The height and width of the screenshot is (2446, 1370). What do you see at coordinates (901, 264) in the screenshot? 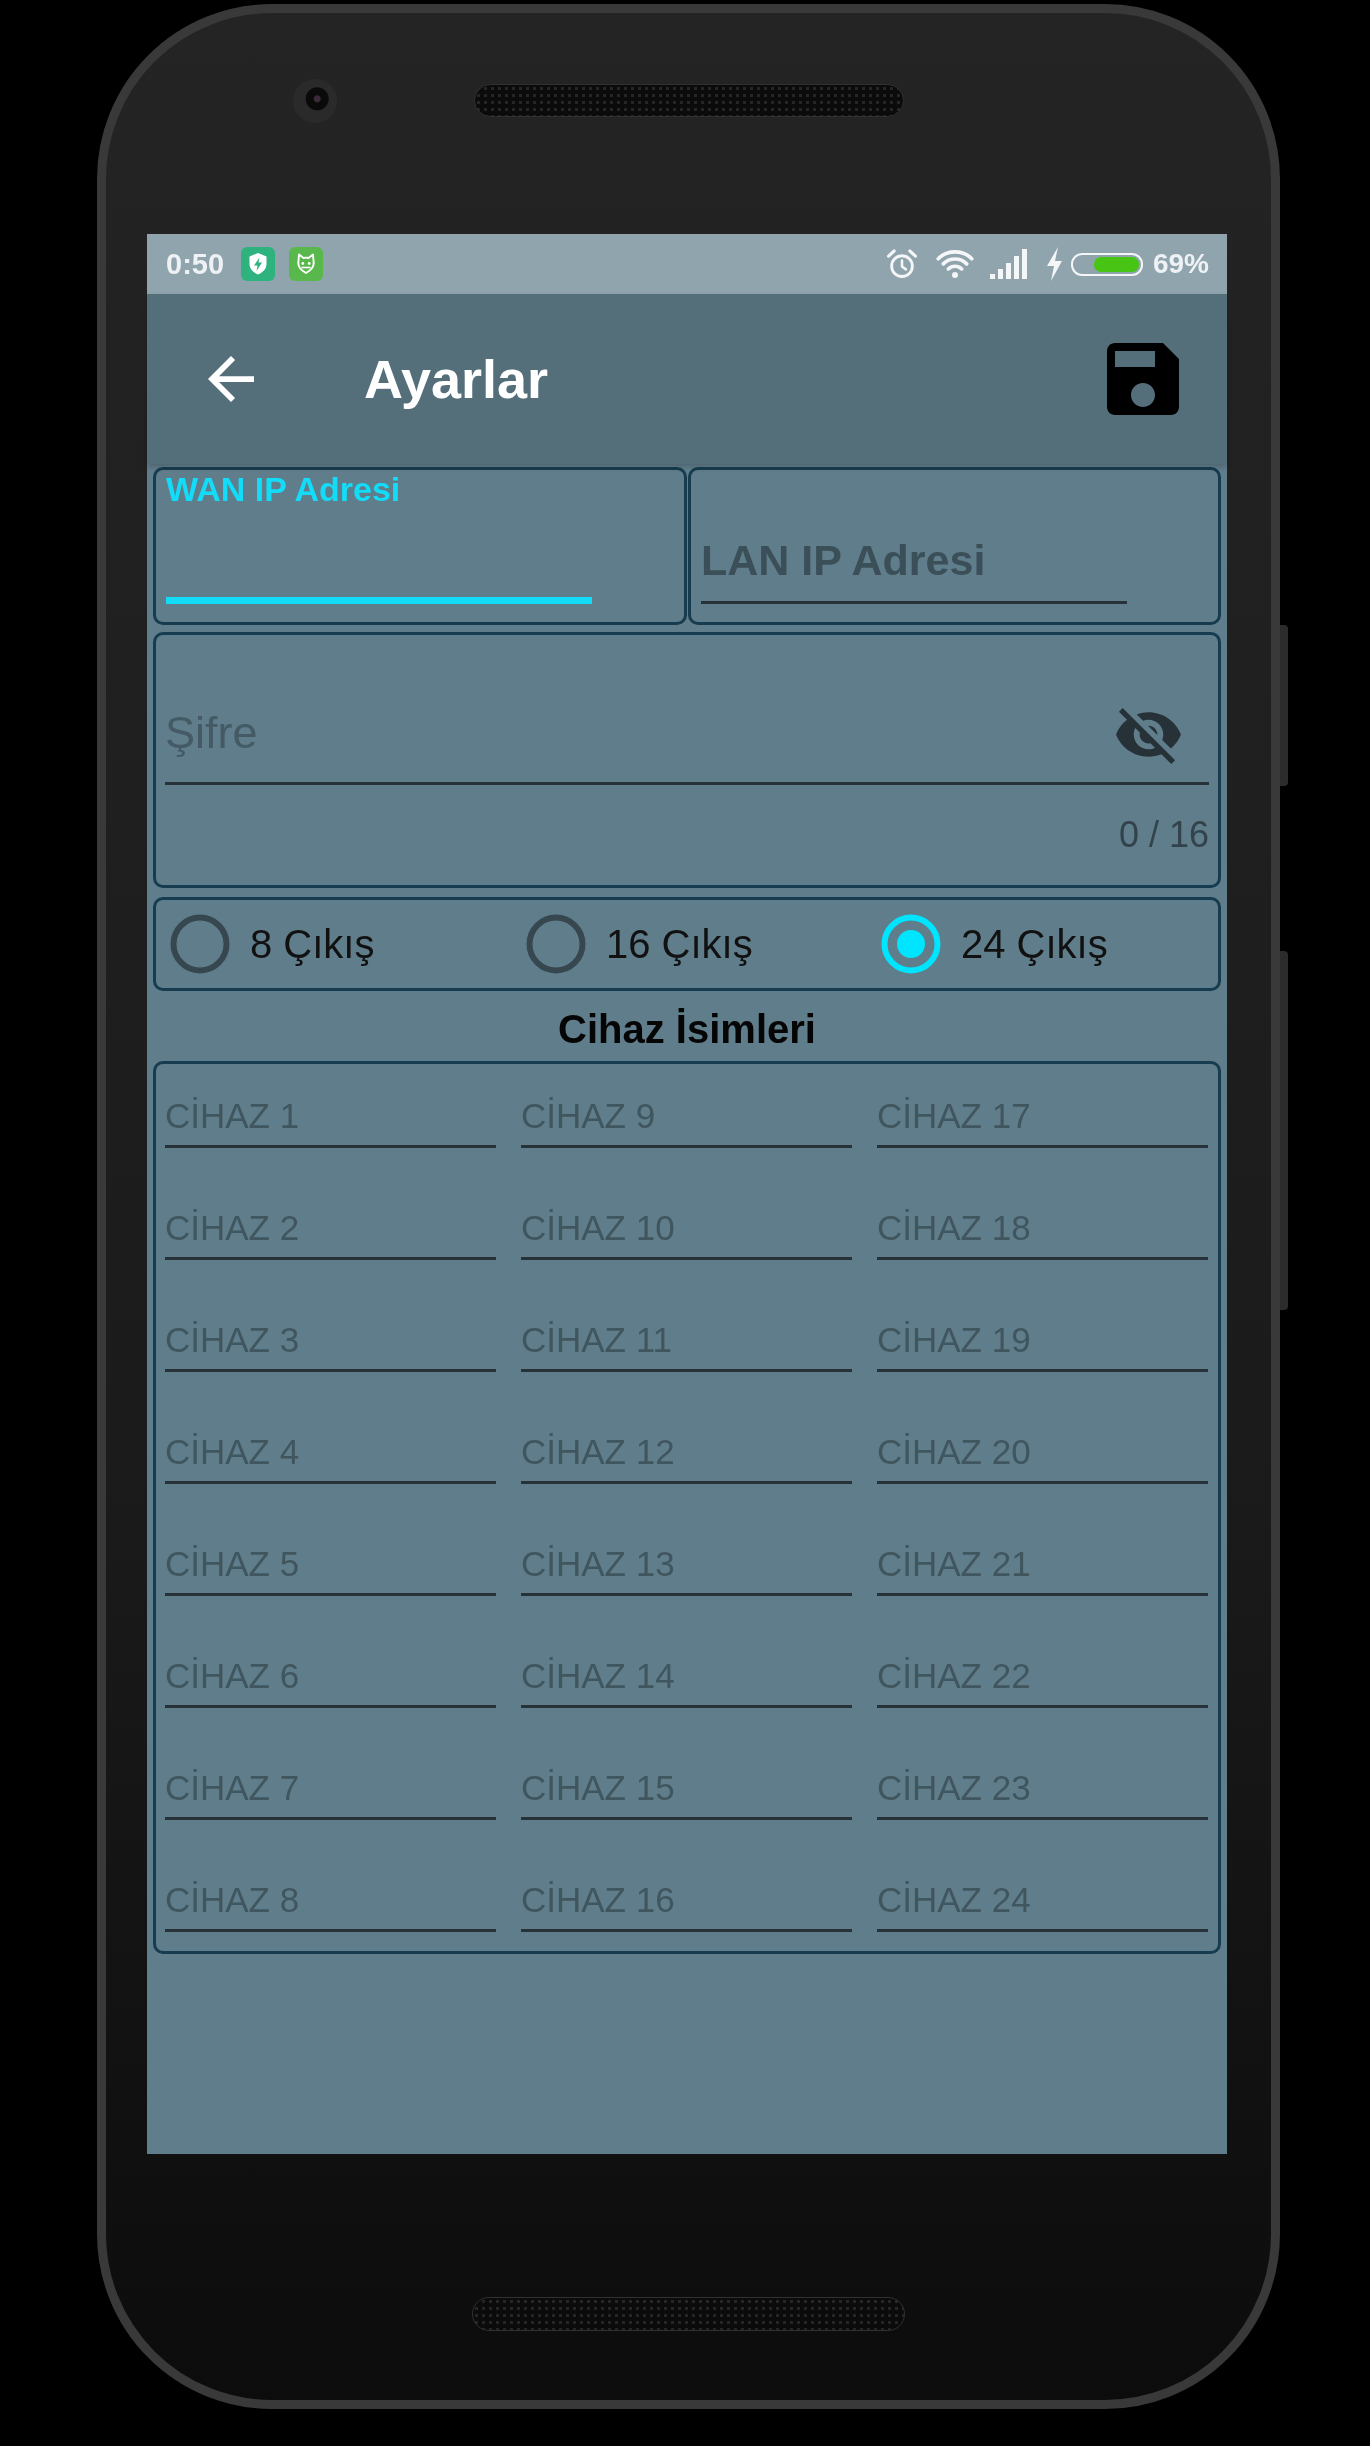
I see `alarm-clock-icon` at bounding box center [901, 264].